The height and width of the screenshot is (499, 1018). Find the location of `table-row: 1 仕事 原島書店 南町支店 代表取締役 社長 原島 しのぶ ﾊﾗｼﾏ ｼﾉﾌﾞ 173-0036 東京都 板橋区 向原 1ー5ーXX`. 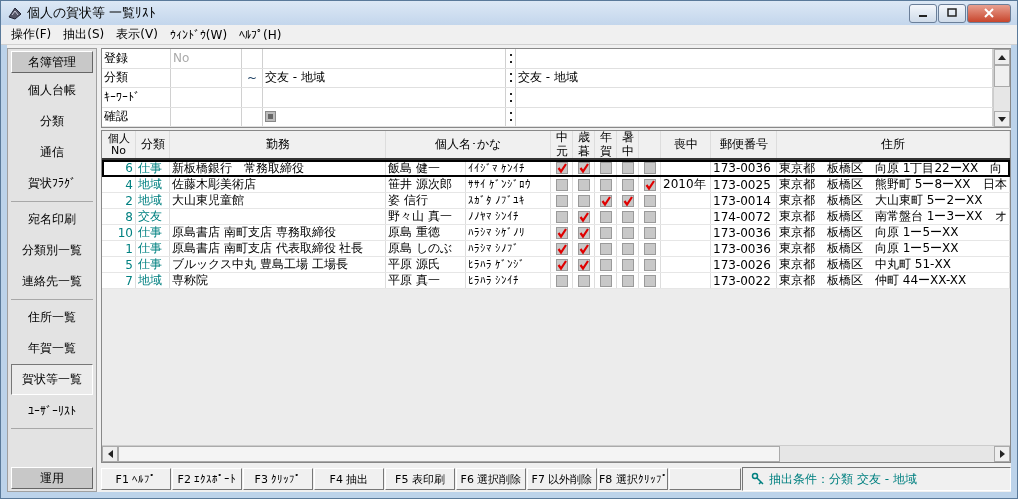

table-row: 1 仕事 原島書店 南町支店 代表取締役 社長 原島 しのぶ ﾊﾗｼﾏ ｼﾉﾌﾞ 173-0036 東京都 板橋区 向原 1ー5ーXX is located at coordinates (556, 249).